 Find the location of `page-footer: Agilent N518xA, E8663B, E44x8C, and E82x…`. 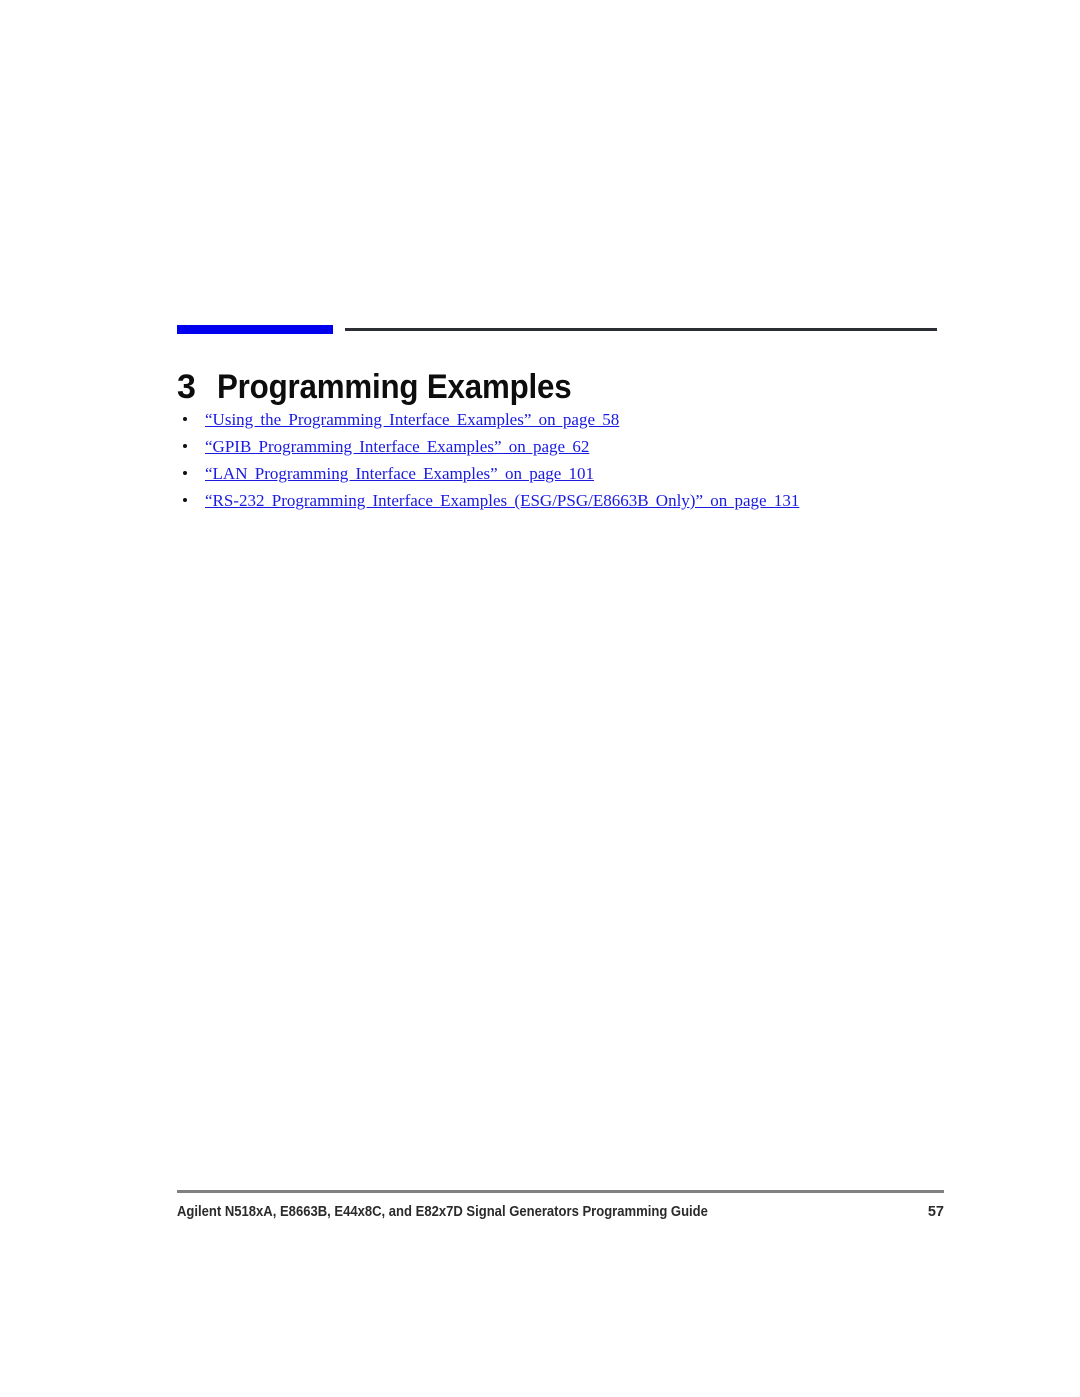

page-footer: Agilent N518xA, E8663B, E44x8C, and E82x… is located at coordinates (560, 1212).